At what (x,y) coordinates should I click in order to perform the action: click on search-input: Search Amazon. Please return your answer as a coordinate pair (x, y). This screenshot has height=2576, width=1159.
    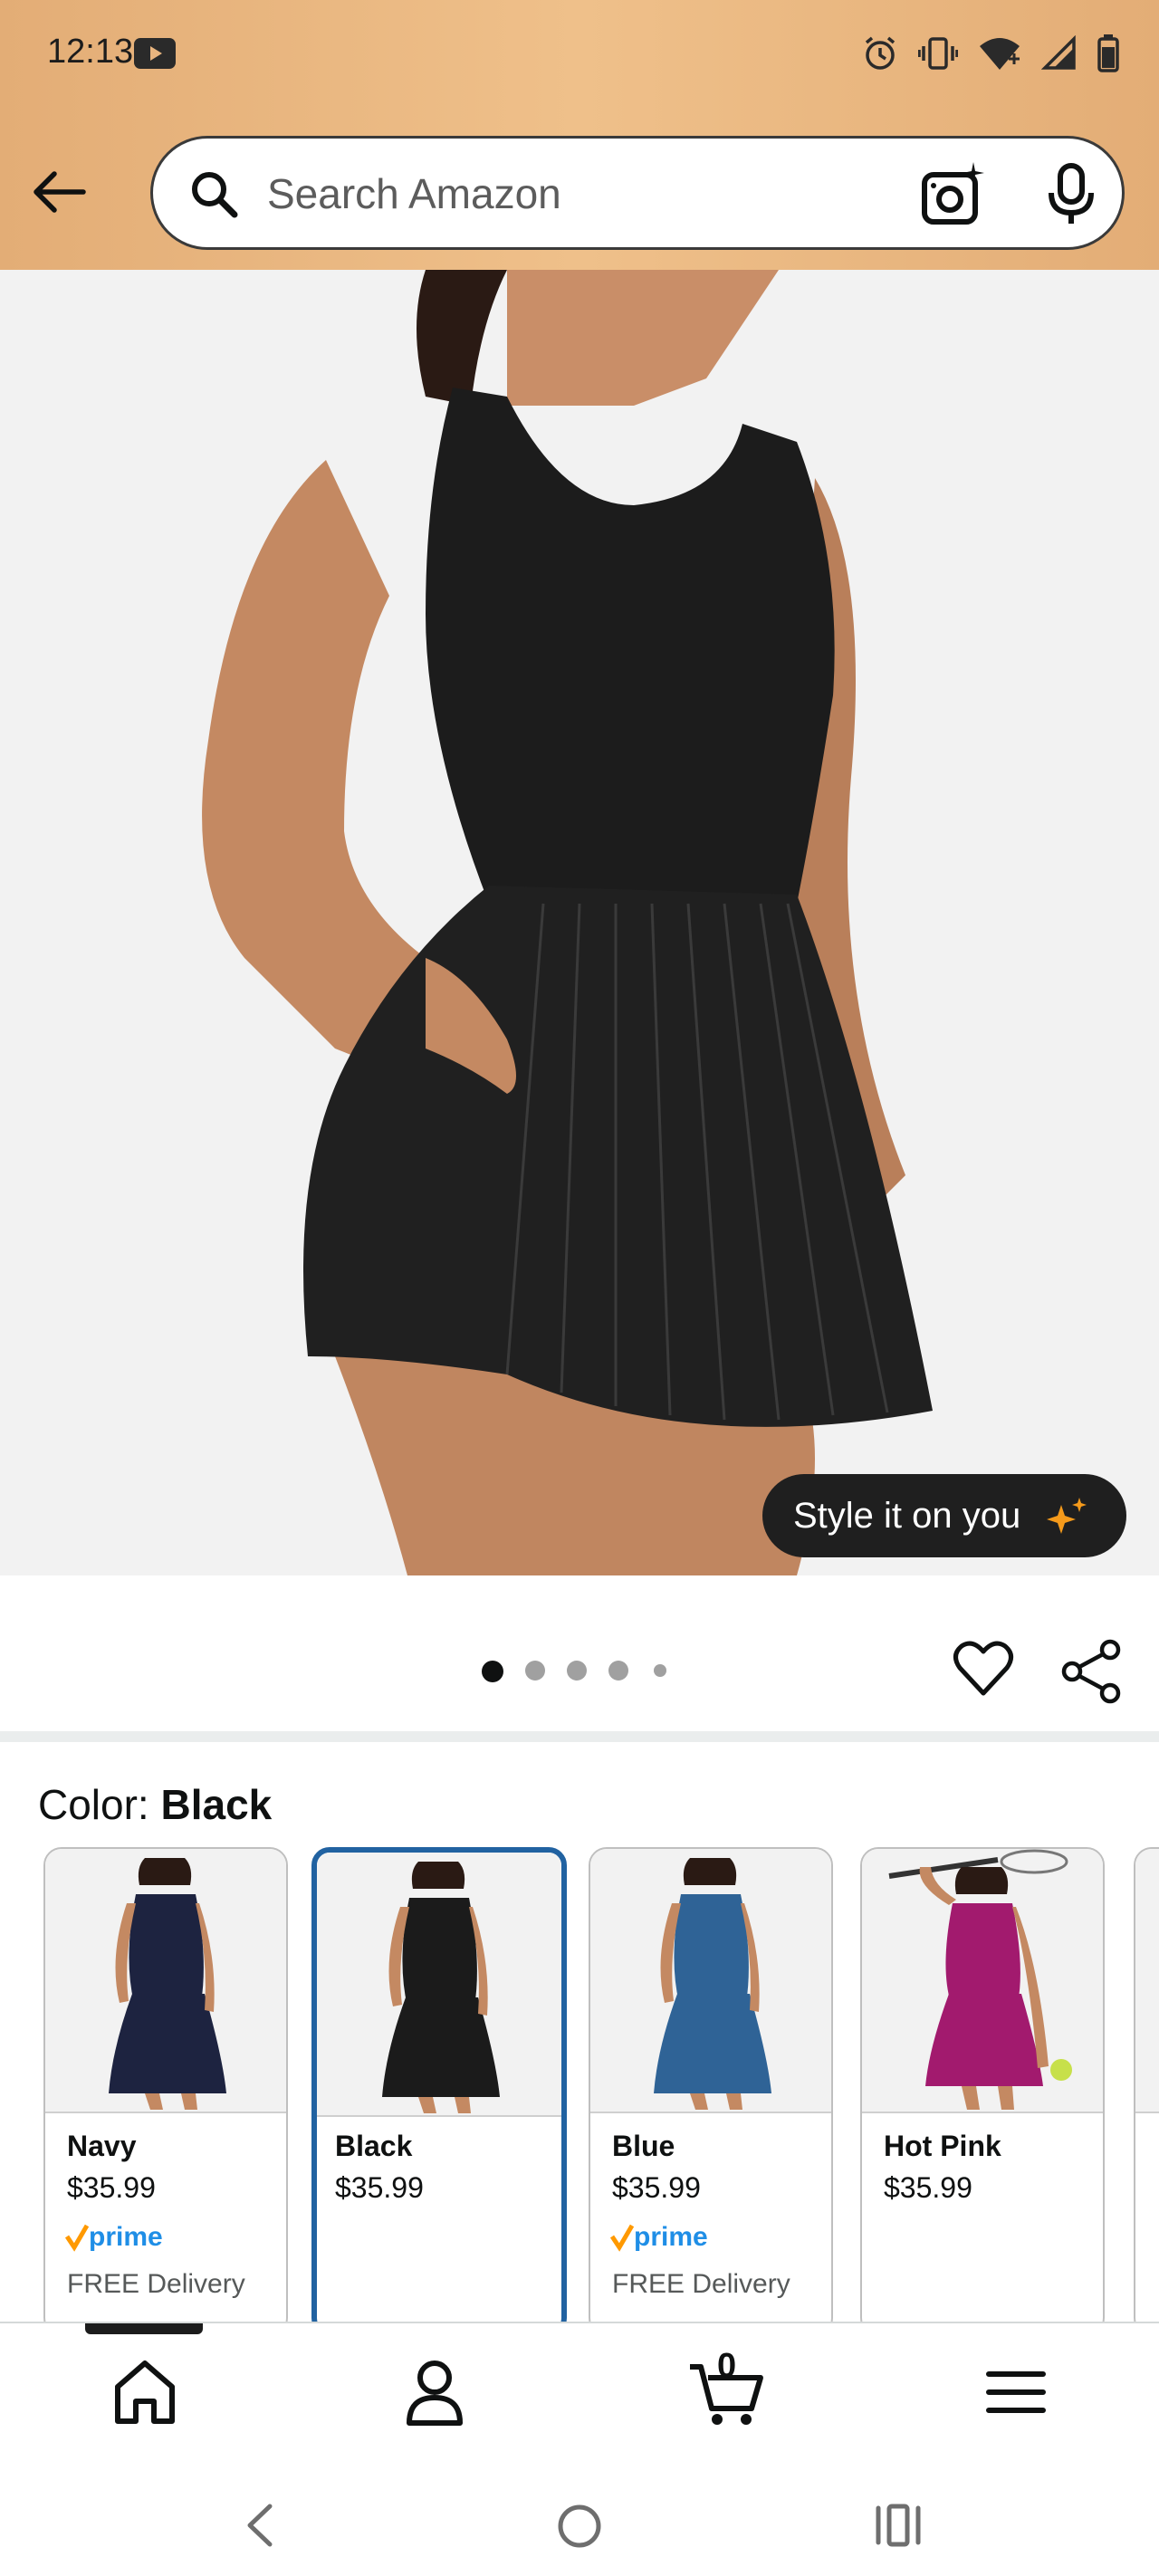
    Looking at the image, I should click on (637, 193).